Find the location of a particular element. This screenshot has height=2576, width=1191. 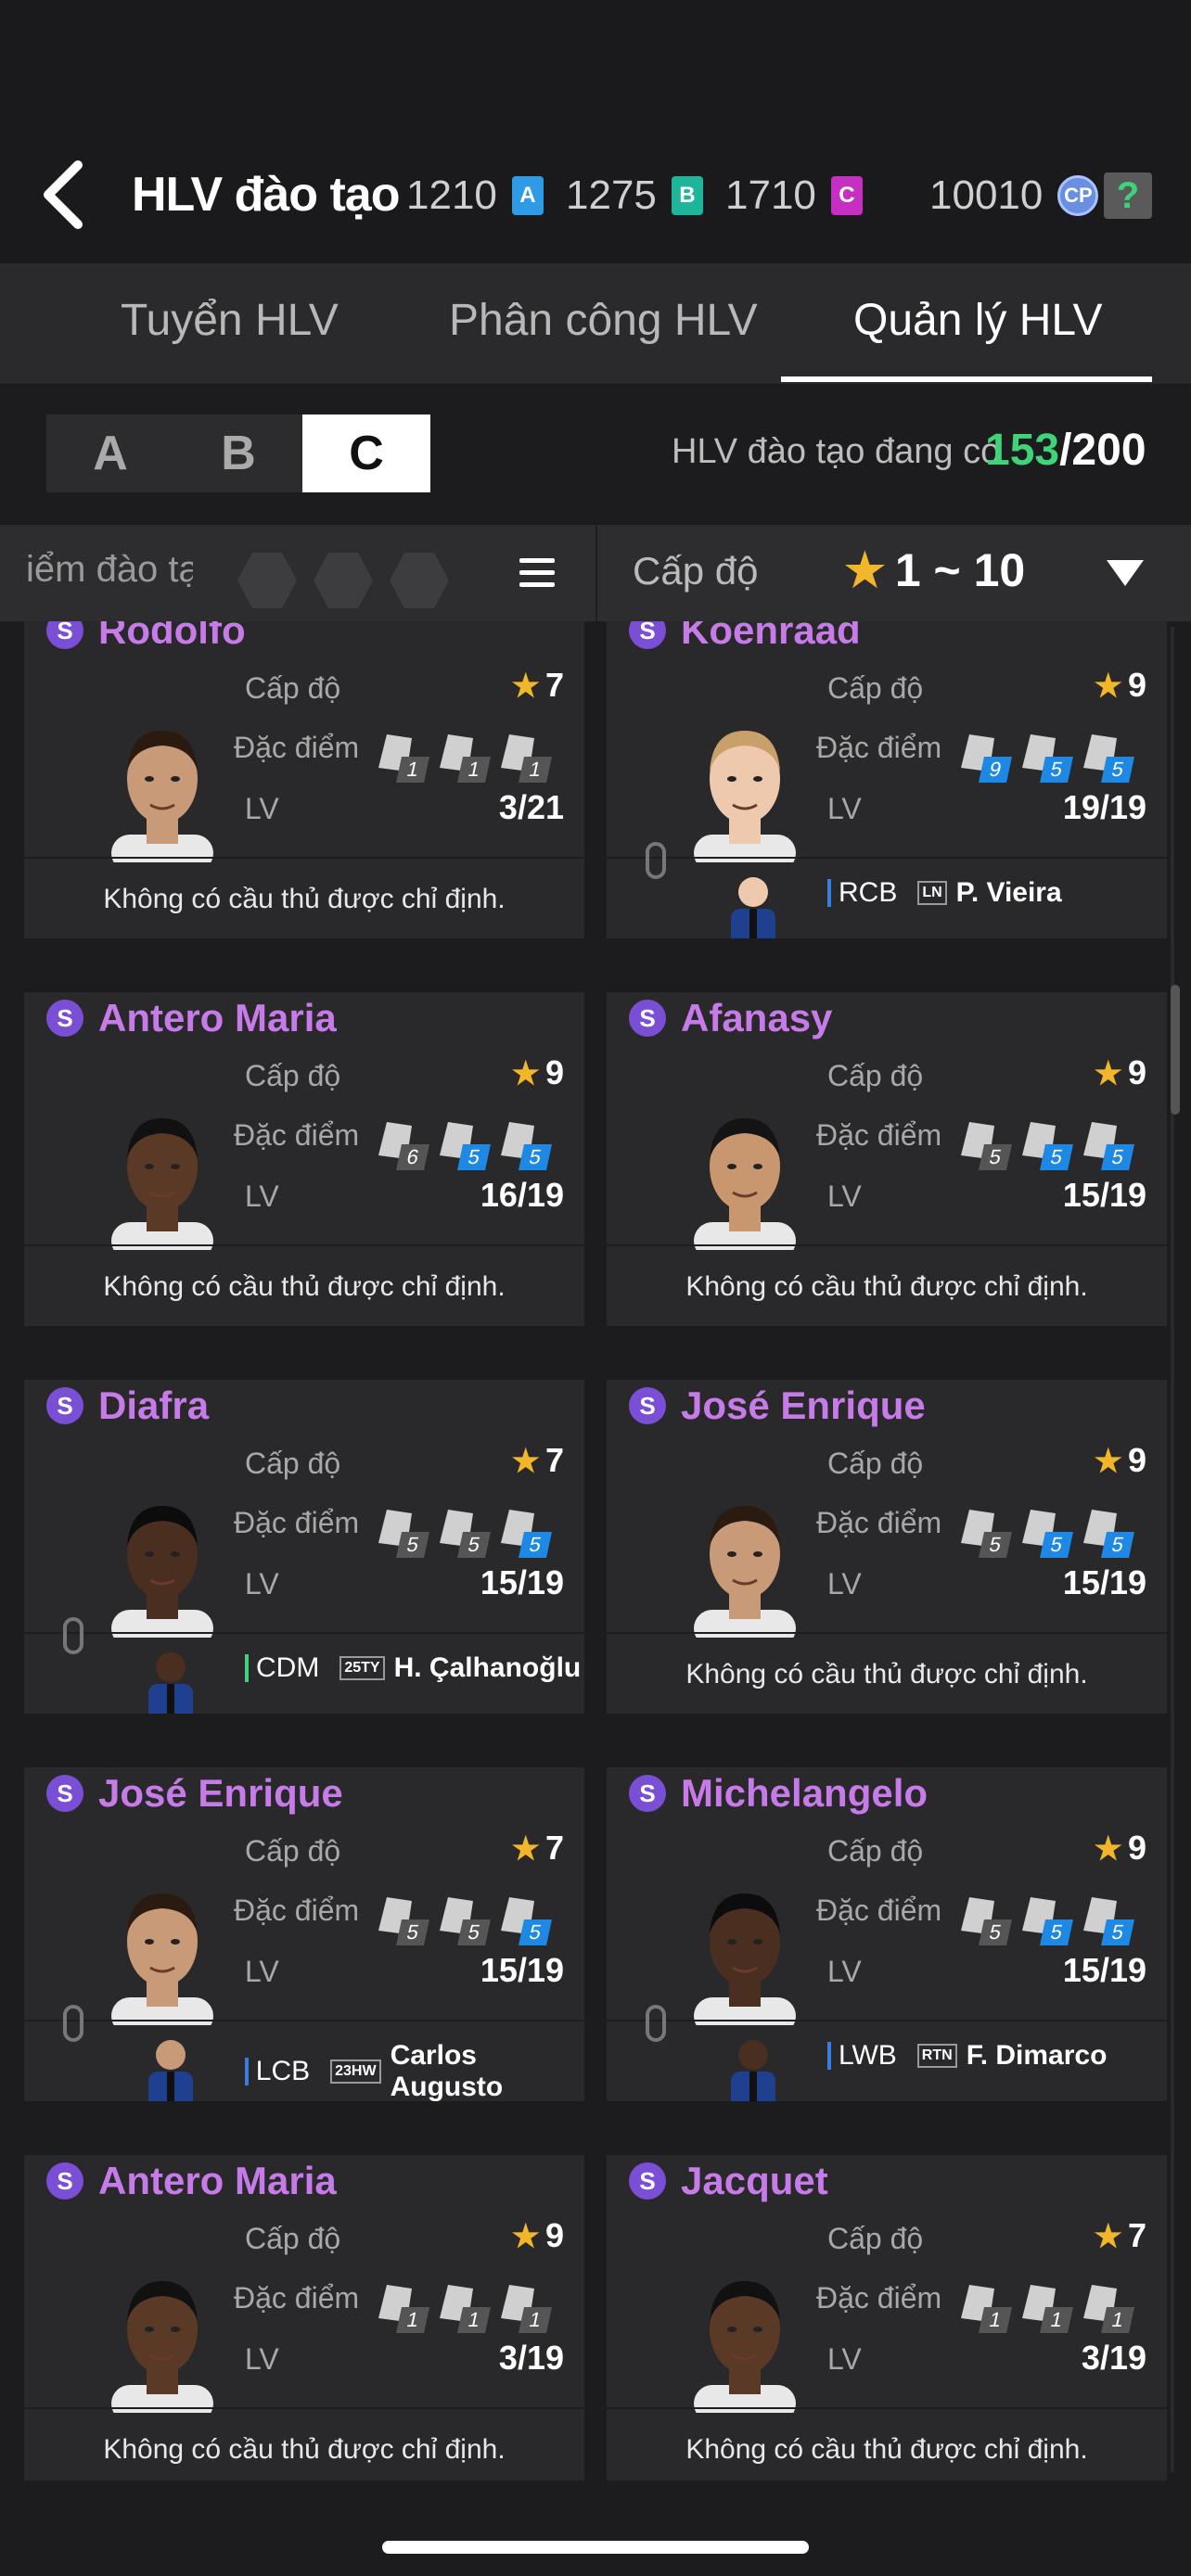

coach-lv-value: 19/19 is located at coordinates (1104, 807).